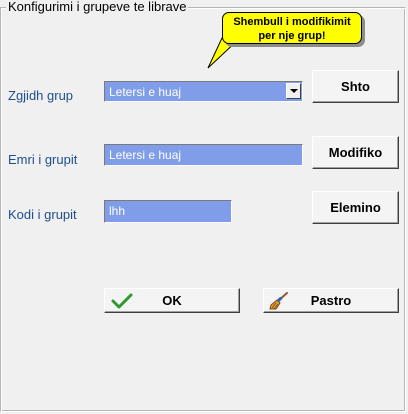 The height and width of the screenshot is (414, 408). What do you see at coordinates (42, 214) in the screenshot?
I see `group-code-label: Kodi i grupit` at bounding box center [42, 214].